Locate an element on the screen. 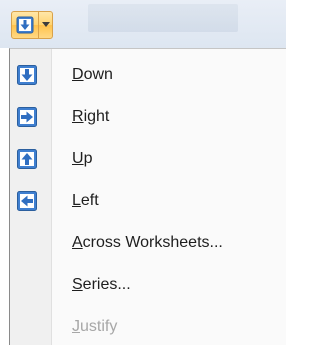 The height and width of the screenshot is (348, 320). menu-item-label: Down is located at coordinates (92, 74).